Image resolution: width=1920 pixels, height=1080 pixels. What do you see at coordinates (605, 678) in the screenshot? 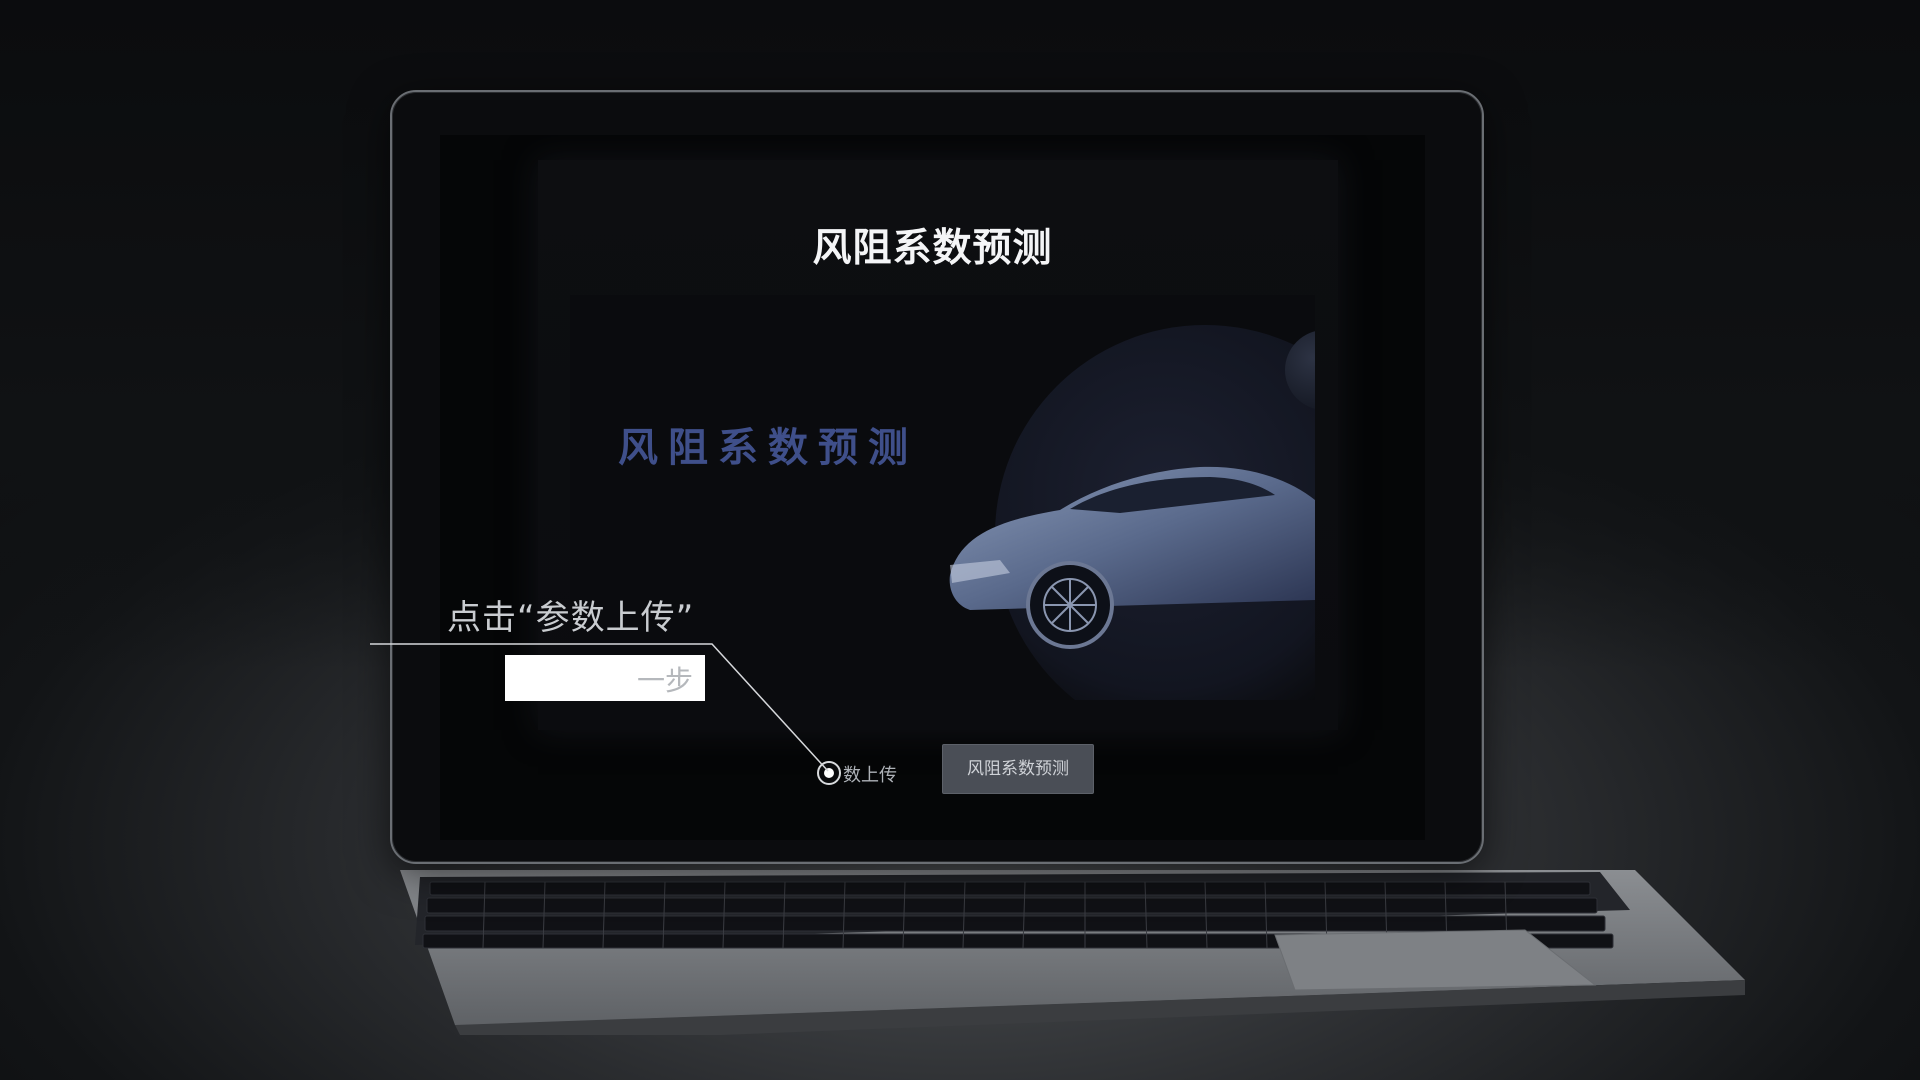
I see `callout-box: 一步` at bounding box center [605, 678].